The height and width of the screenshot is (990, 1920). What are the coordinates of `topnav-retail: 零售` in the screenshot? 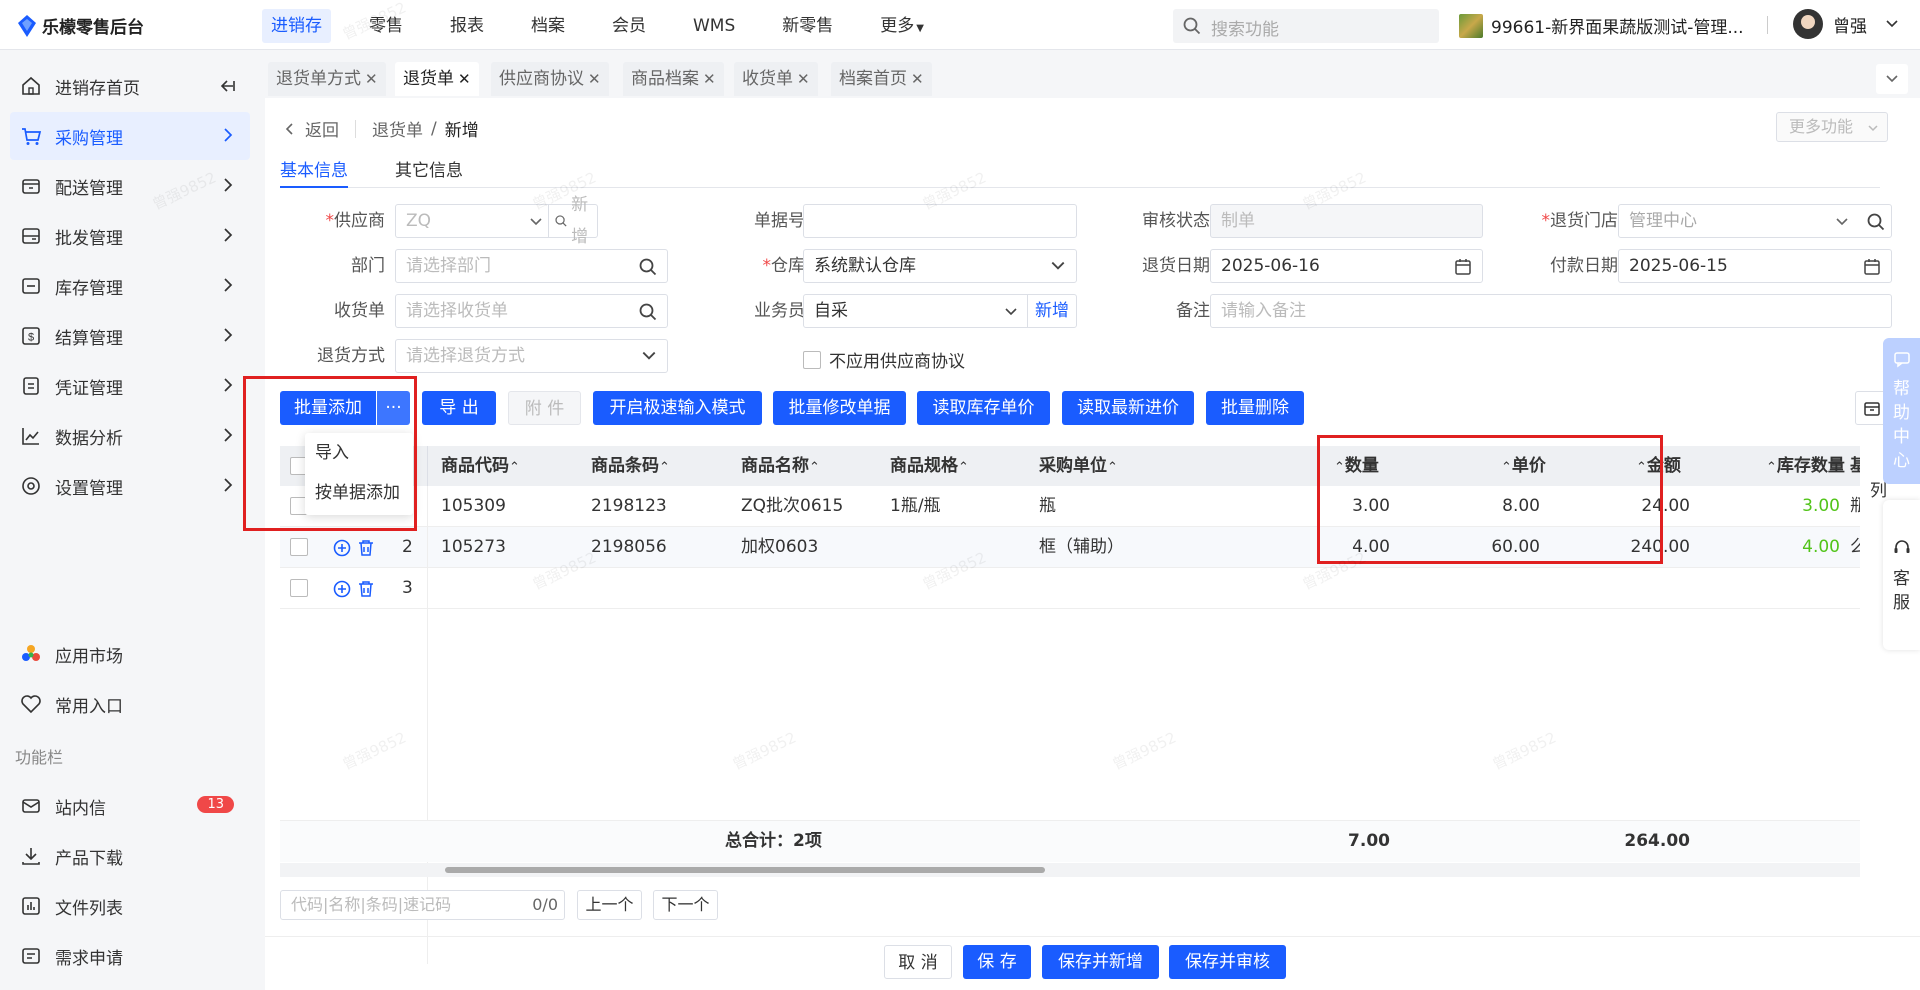 It's located at (386, 26).